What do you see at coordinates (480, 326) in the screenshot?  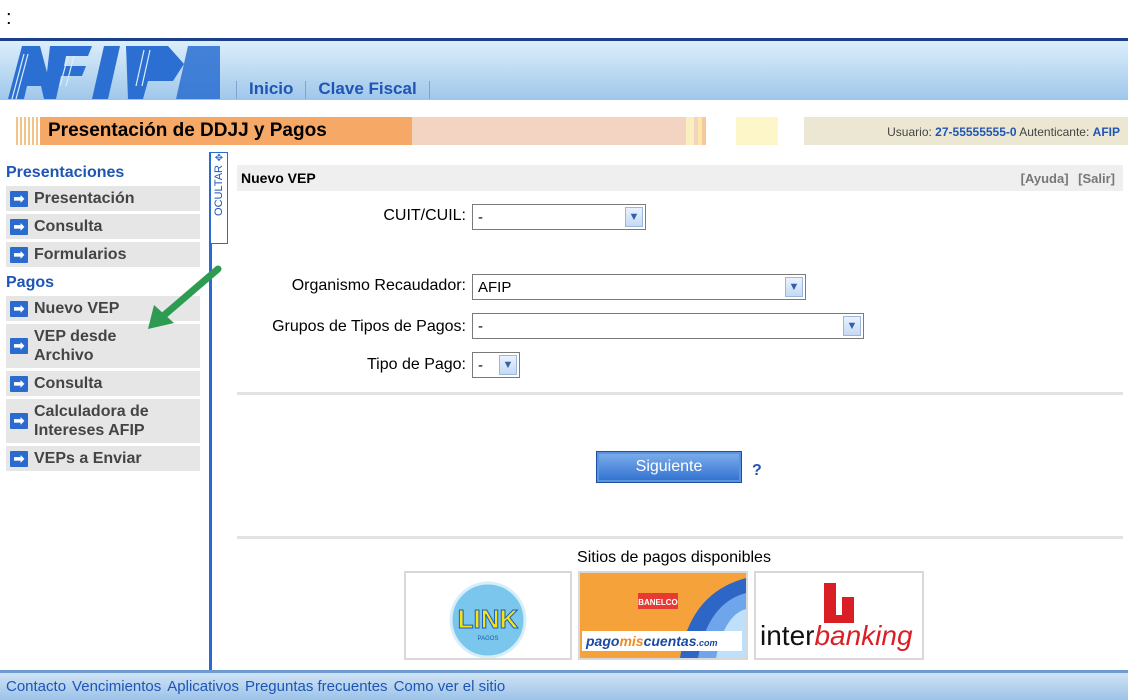 I see `grupos-select-value: -` at bounding box center [480, 326].